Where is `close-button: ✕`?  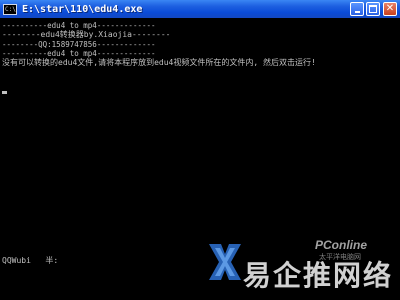 close-button: ✕ is located at coordinates (390, 9).